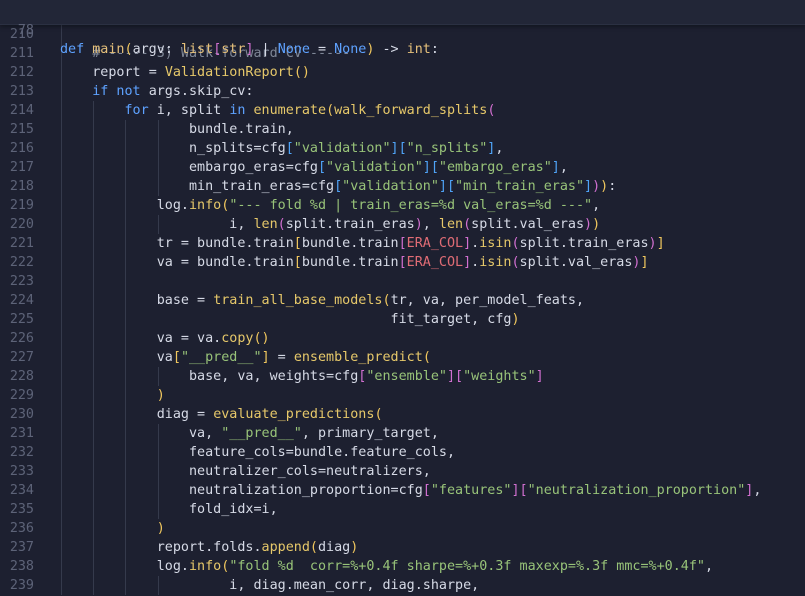 The height and width of the screenshot is (596, 805). What do you see at coordinates (487, 300) in the screenshot?
I see `code-token: tr, va, per_model_feats,` at bounding box center [487, 300].